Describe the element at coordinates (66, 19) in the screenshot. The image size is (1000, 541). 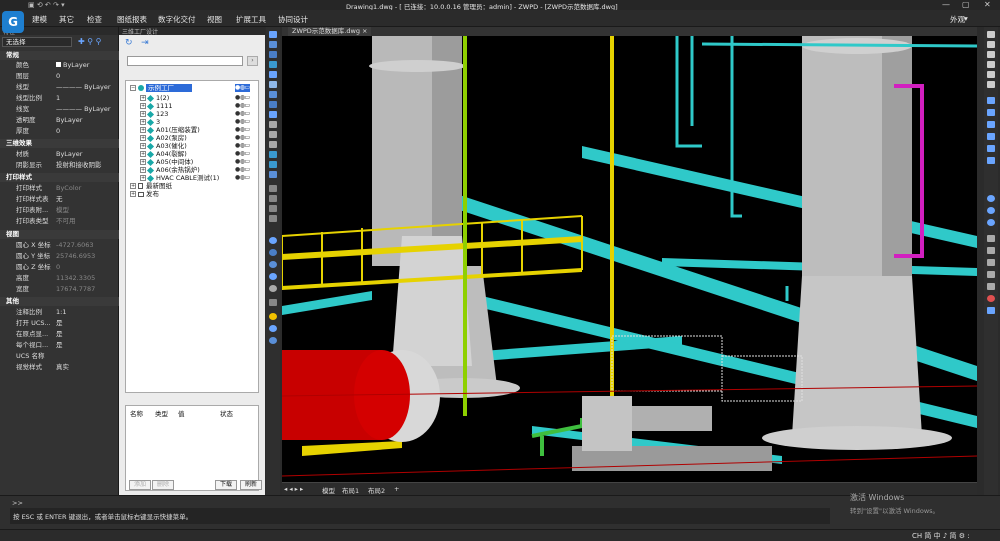
I see `menu-item-other: 其它` at that location.